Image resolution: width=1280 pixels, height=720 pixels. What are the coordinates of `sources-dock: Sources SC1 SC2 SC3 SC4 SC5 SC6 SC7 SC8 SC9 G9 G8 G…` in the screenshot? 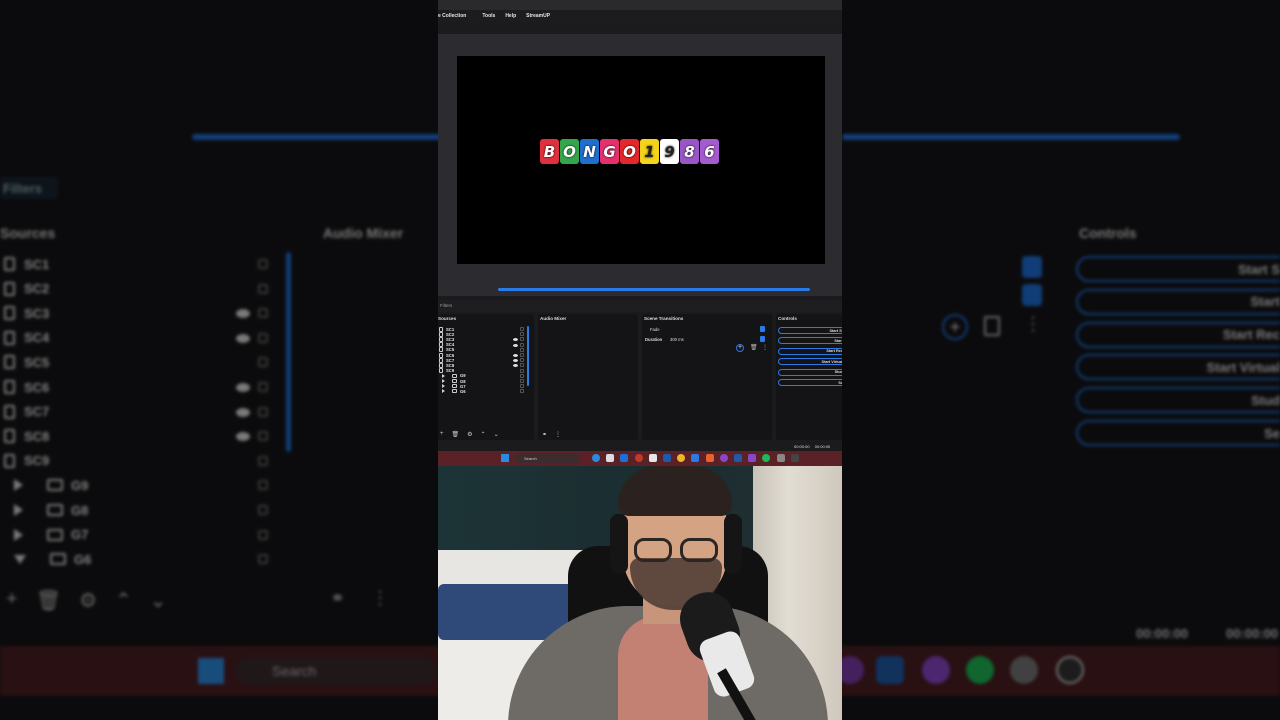 It's located at (486, 377).